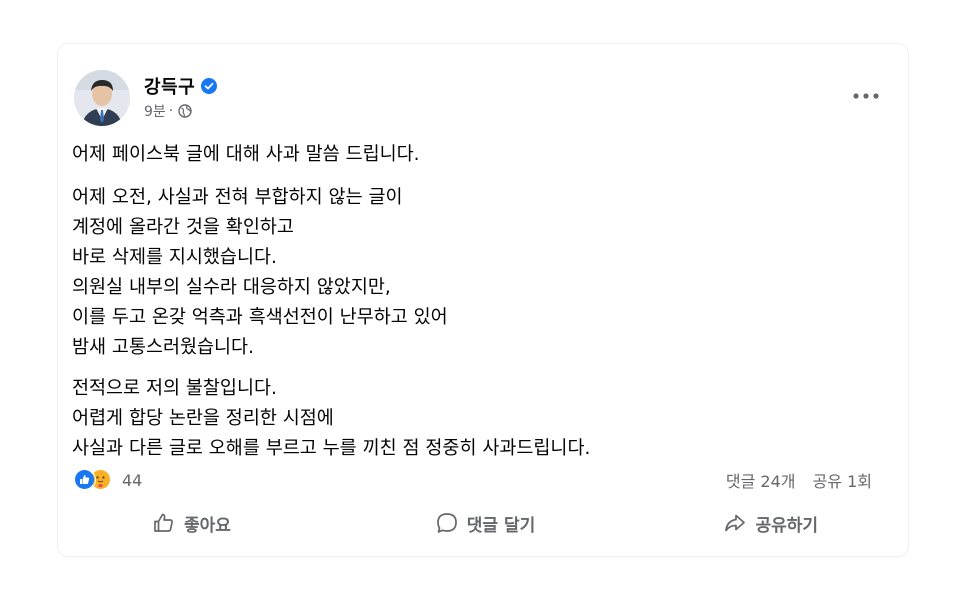 This screenshot has width=966, height=605. Describe the element at coordinates (842, 481) in the screenshot. I see `share-count: 공유 1회` at that location.